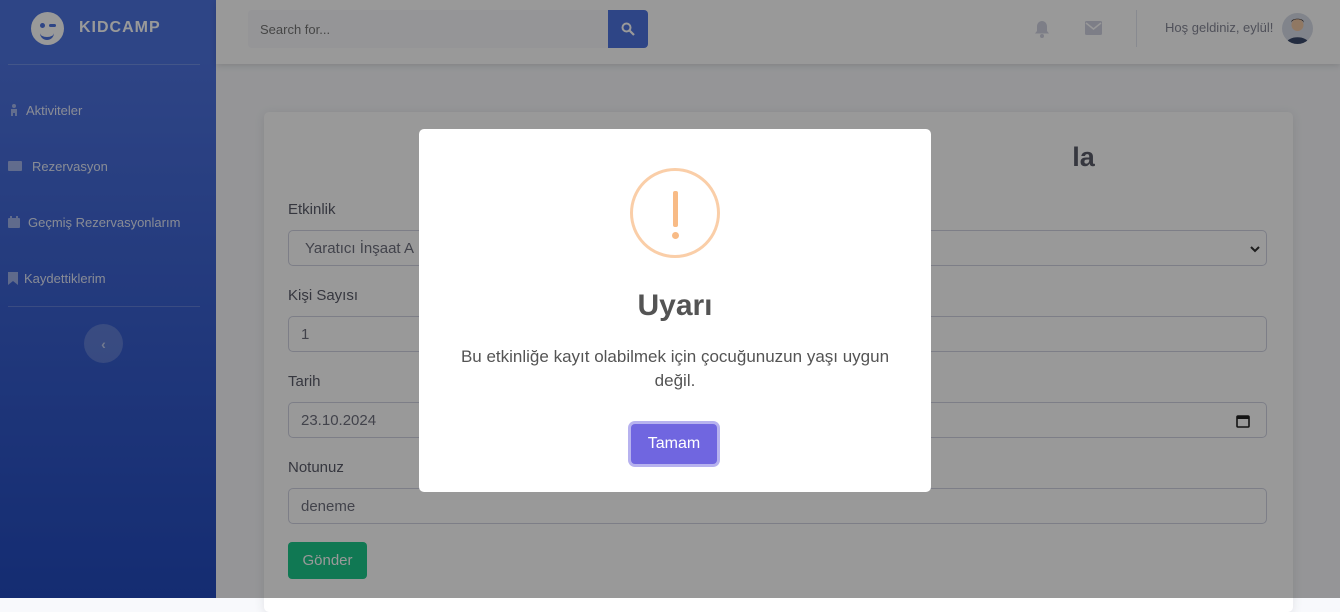  I want to click on ok-button: Tamam, so click(674, 444).